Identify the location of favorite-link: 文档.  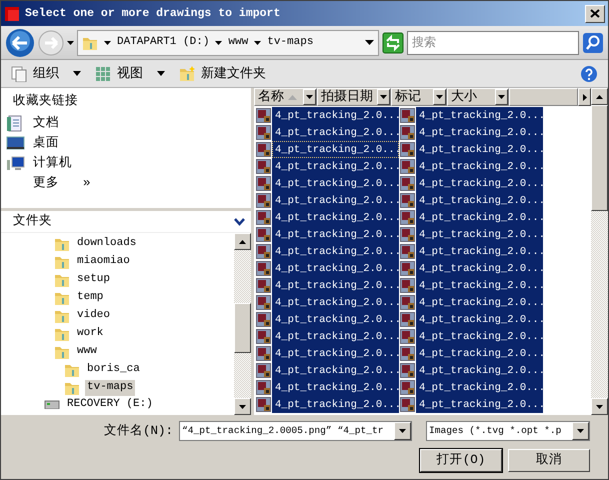
(126, 123).